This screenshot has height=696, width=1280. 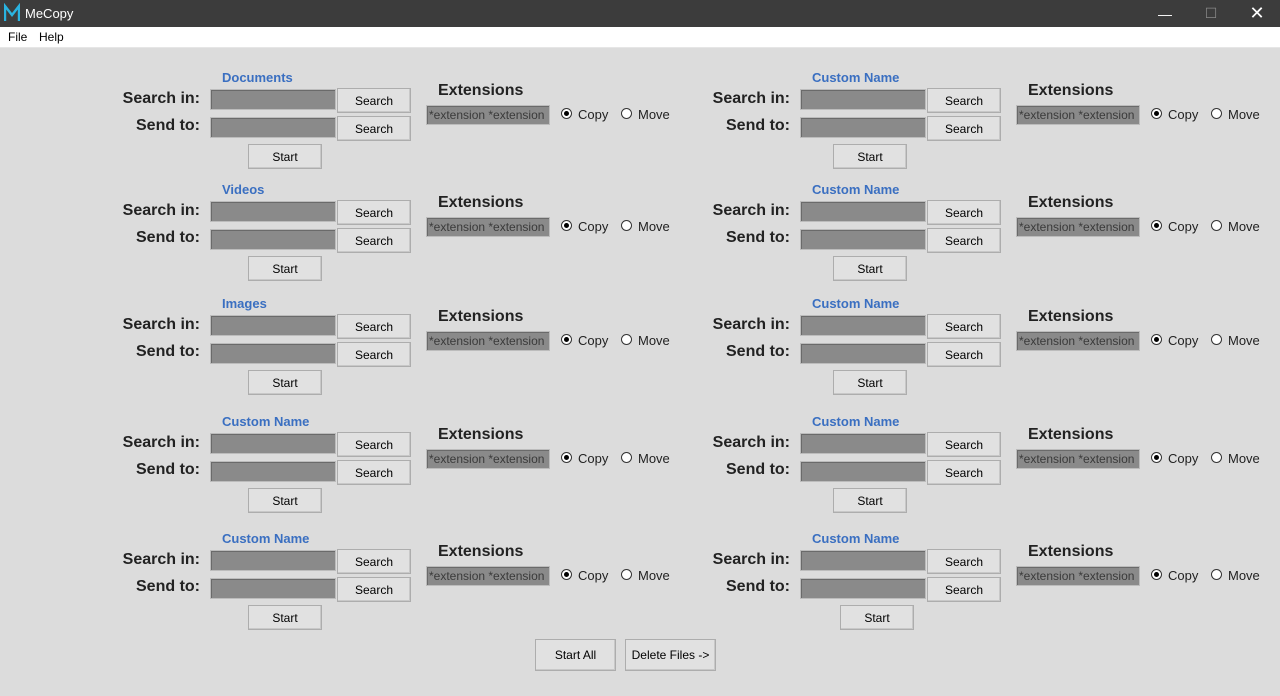 I want to click on block-heading: Images, so click(x=244, y=303).